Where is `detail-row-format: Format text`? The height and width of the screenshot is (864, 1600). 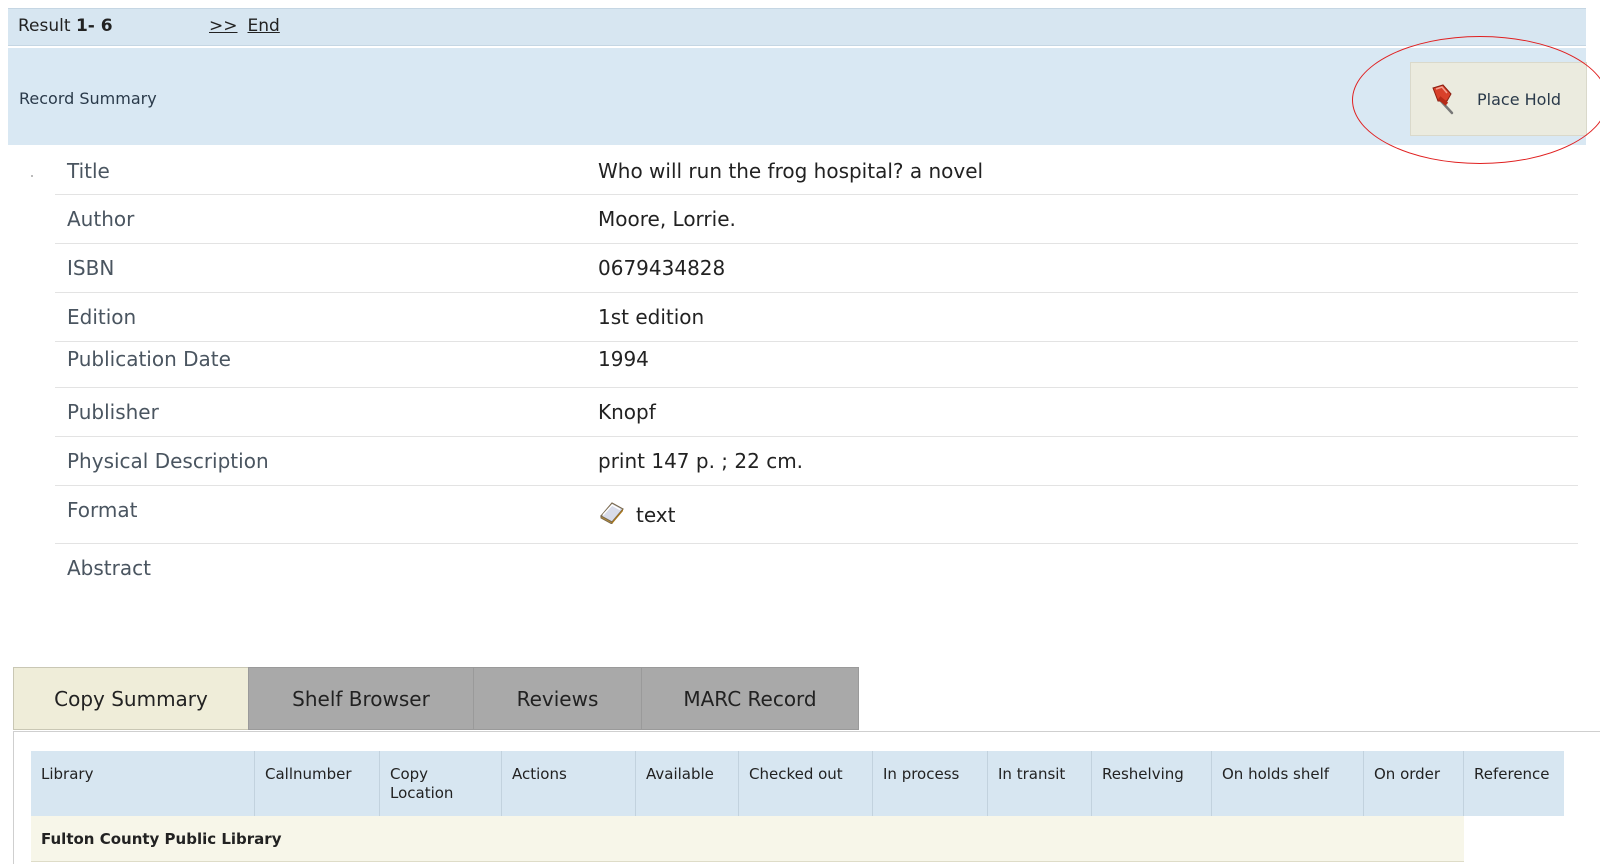
detail-row-format: Format text is located at coordinates (816, 515).